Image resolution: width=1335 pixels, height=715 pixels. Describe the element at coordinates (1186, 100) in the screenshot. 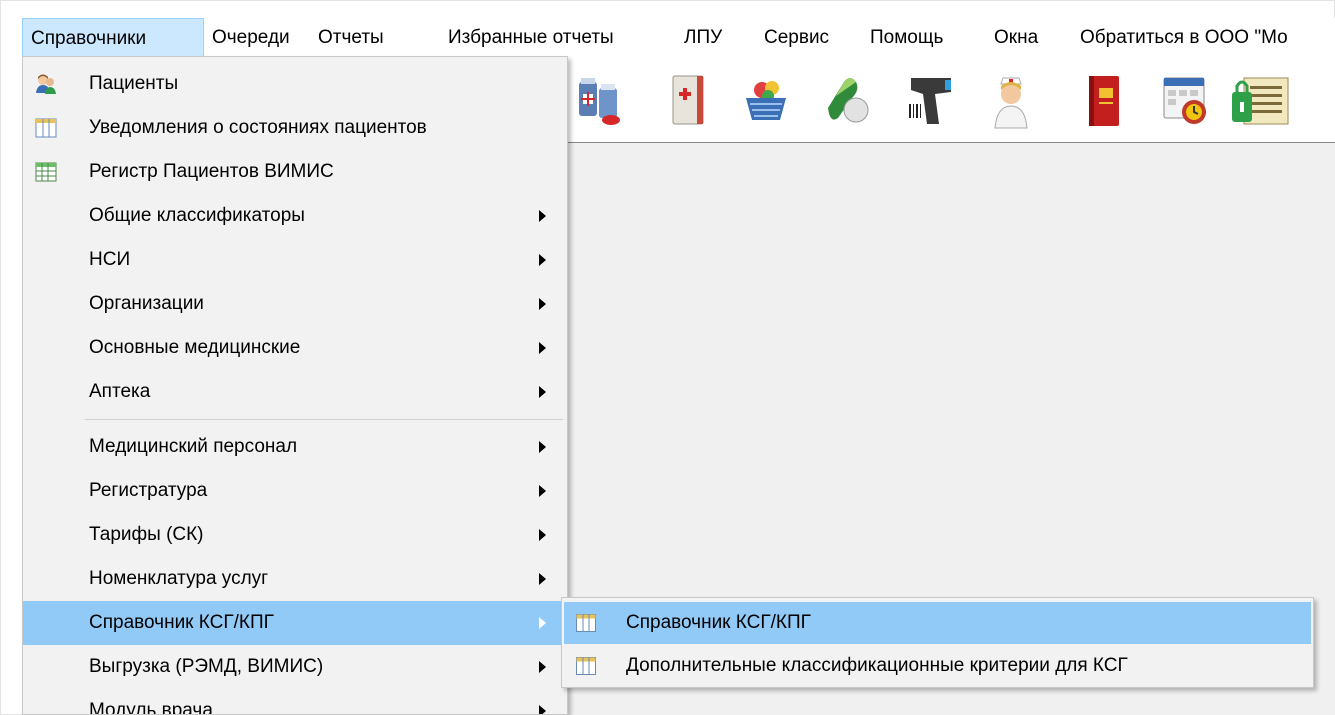

I see `schedule-icon` at that location.